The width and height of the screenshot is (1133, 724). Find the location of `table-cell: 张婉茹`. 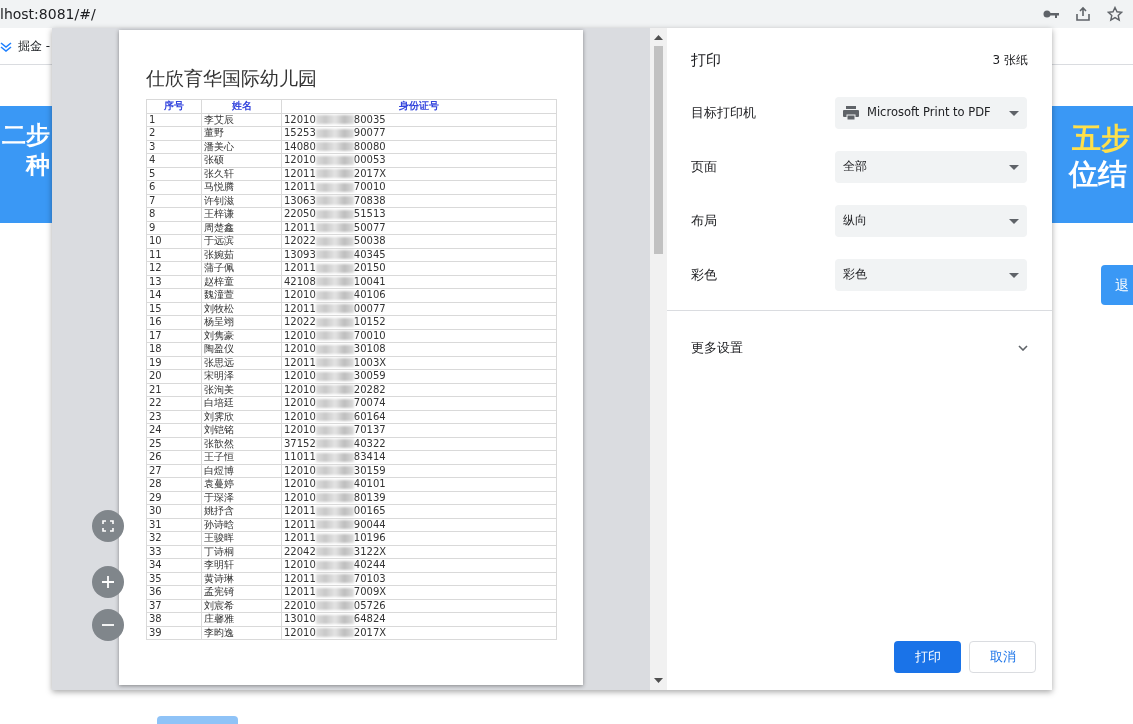

table-cell: 张婉茹 is located at coordinates (241, 255).